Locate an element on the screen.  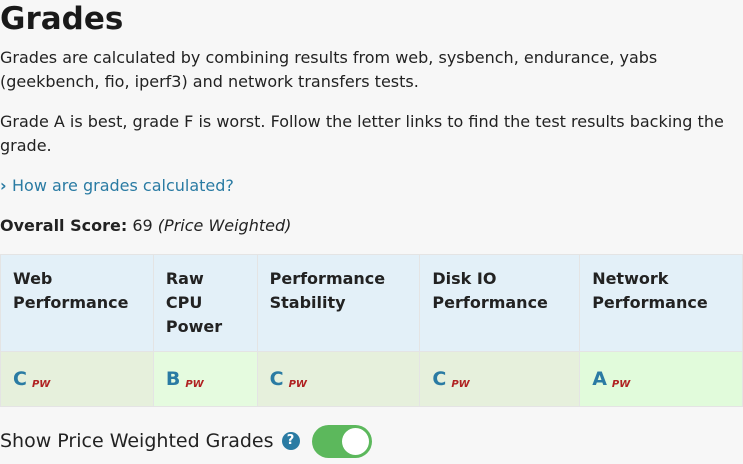
overall-score-value: 69 is located at coordinates (142, 225).